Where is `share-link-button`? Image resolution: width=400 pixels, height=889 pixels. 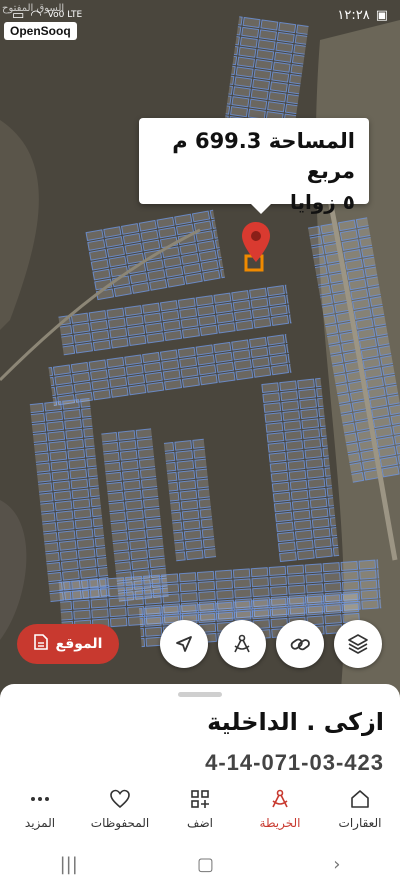
share-link-button is located at coordinates (300, 644).